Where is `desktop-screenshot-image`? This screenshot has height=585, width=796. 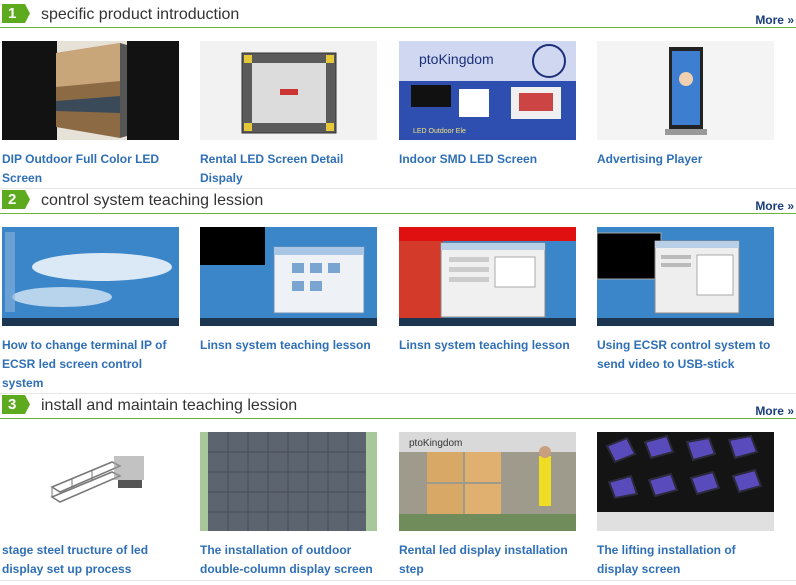
desktop-screenshot-image is located at coordinates (90, 276).